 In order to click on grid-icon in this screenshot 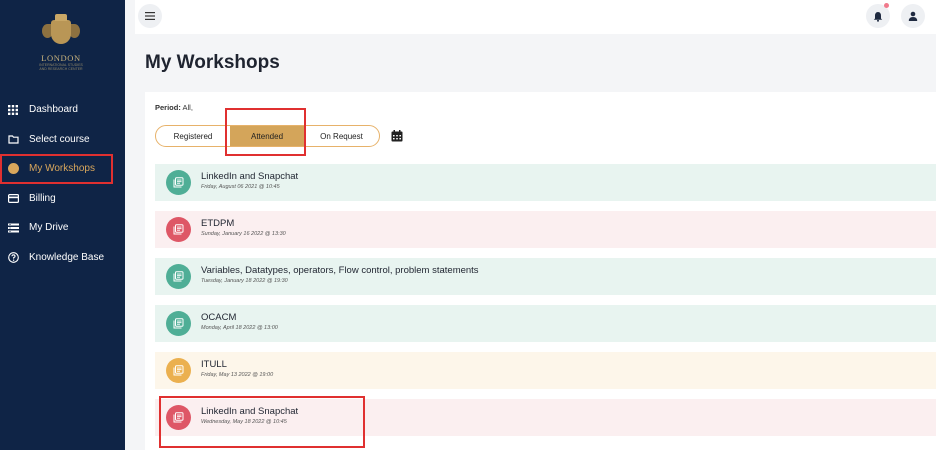, I will do `click(13, 110)`.